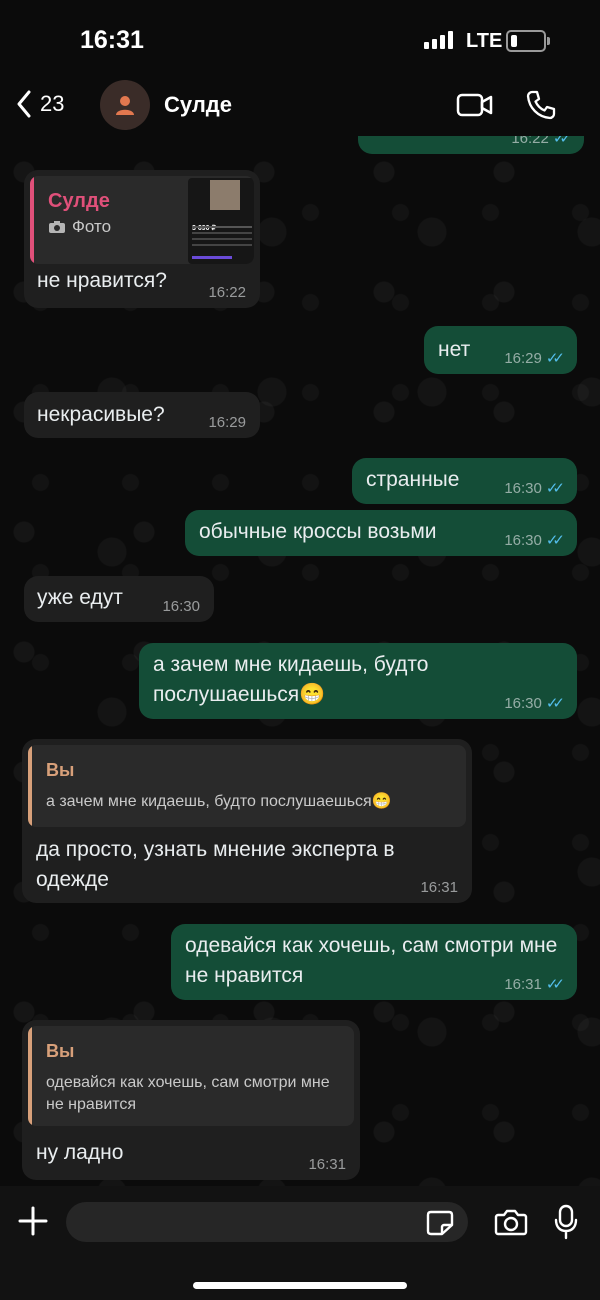 This screenshot has height=1300, width=600. I want to click on message-outgoing: 16:22 ✓✓, so click(471, 145).